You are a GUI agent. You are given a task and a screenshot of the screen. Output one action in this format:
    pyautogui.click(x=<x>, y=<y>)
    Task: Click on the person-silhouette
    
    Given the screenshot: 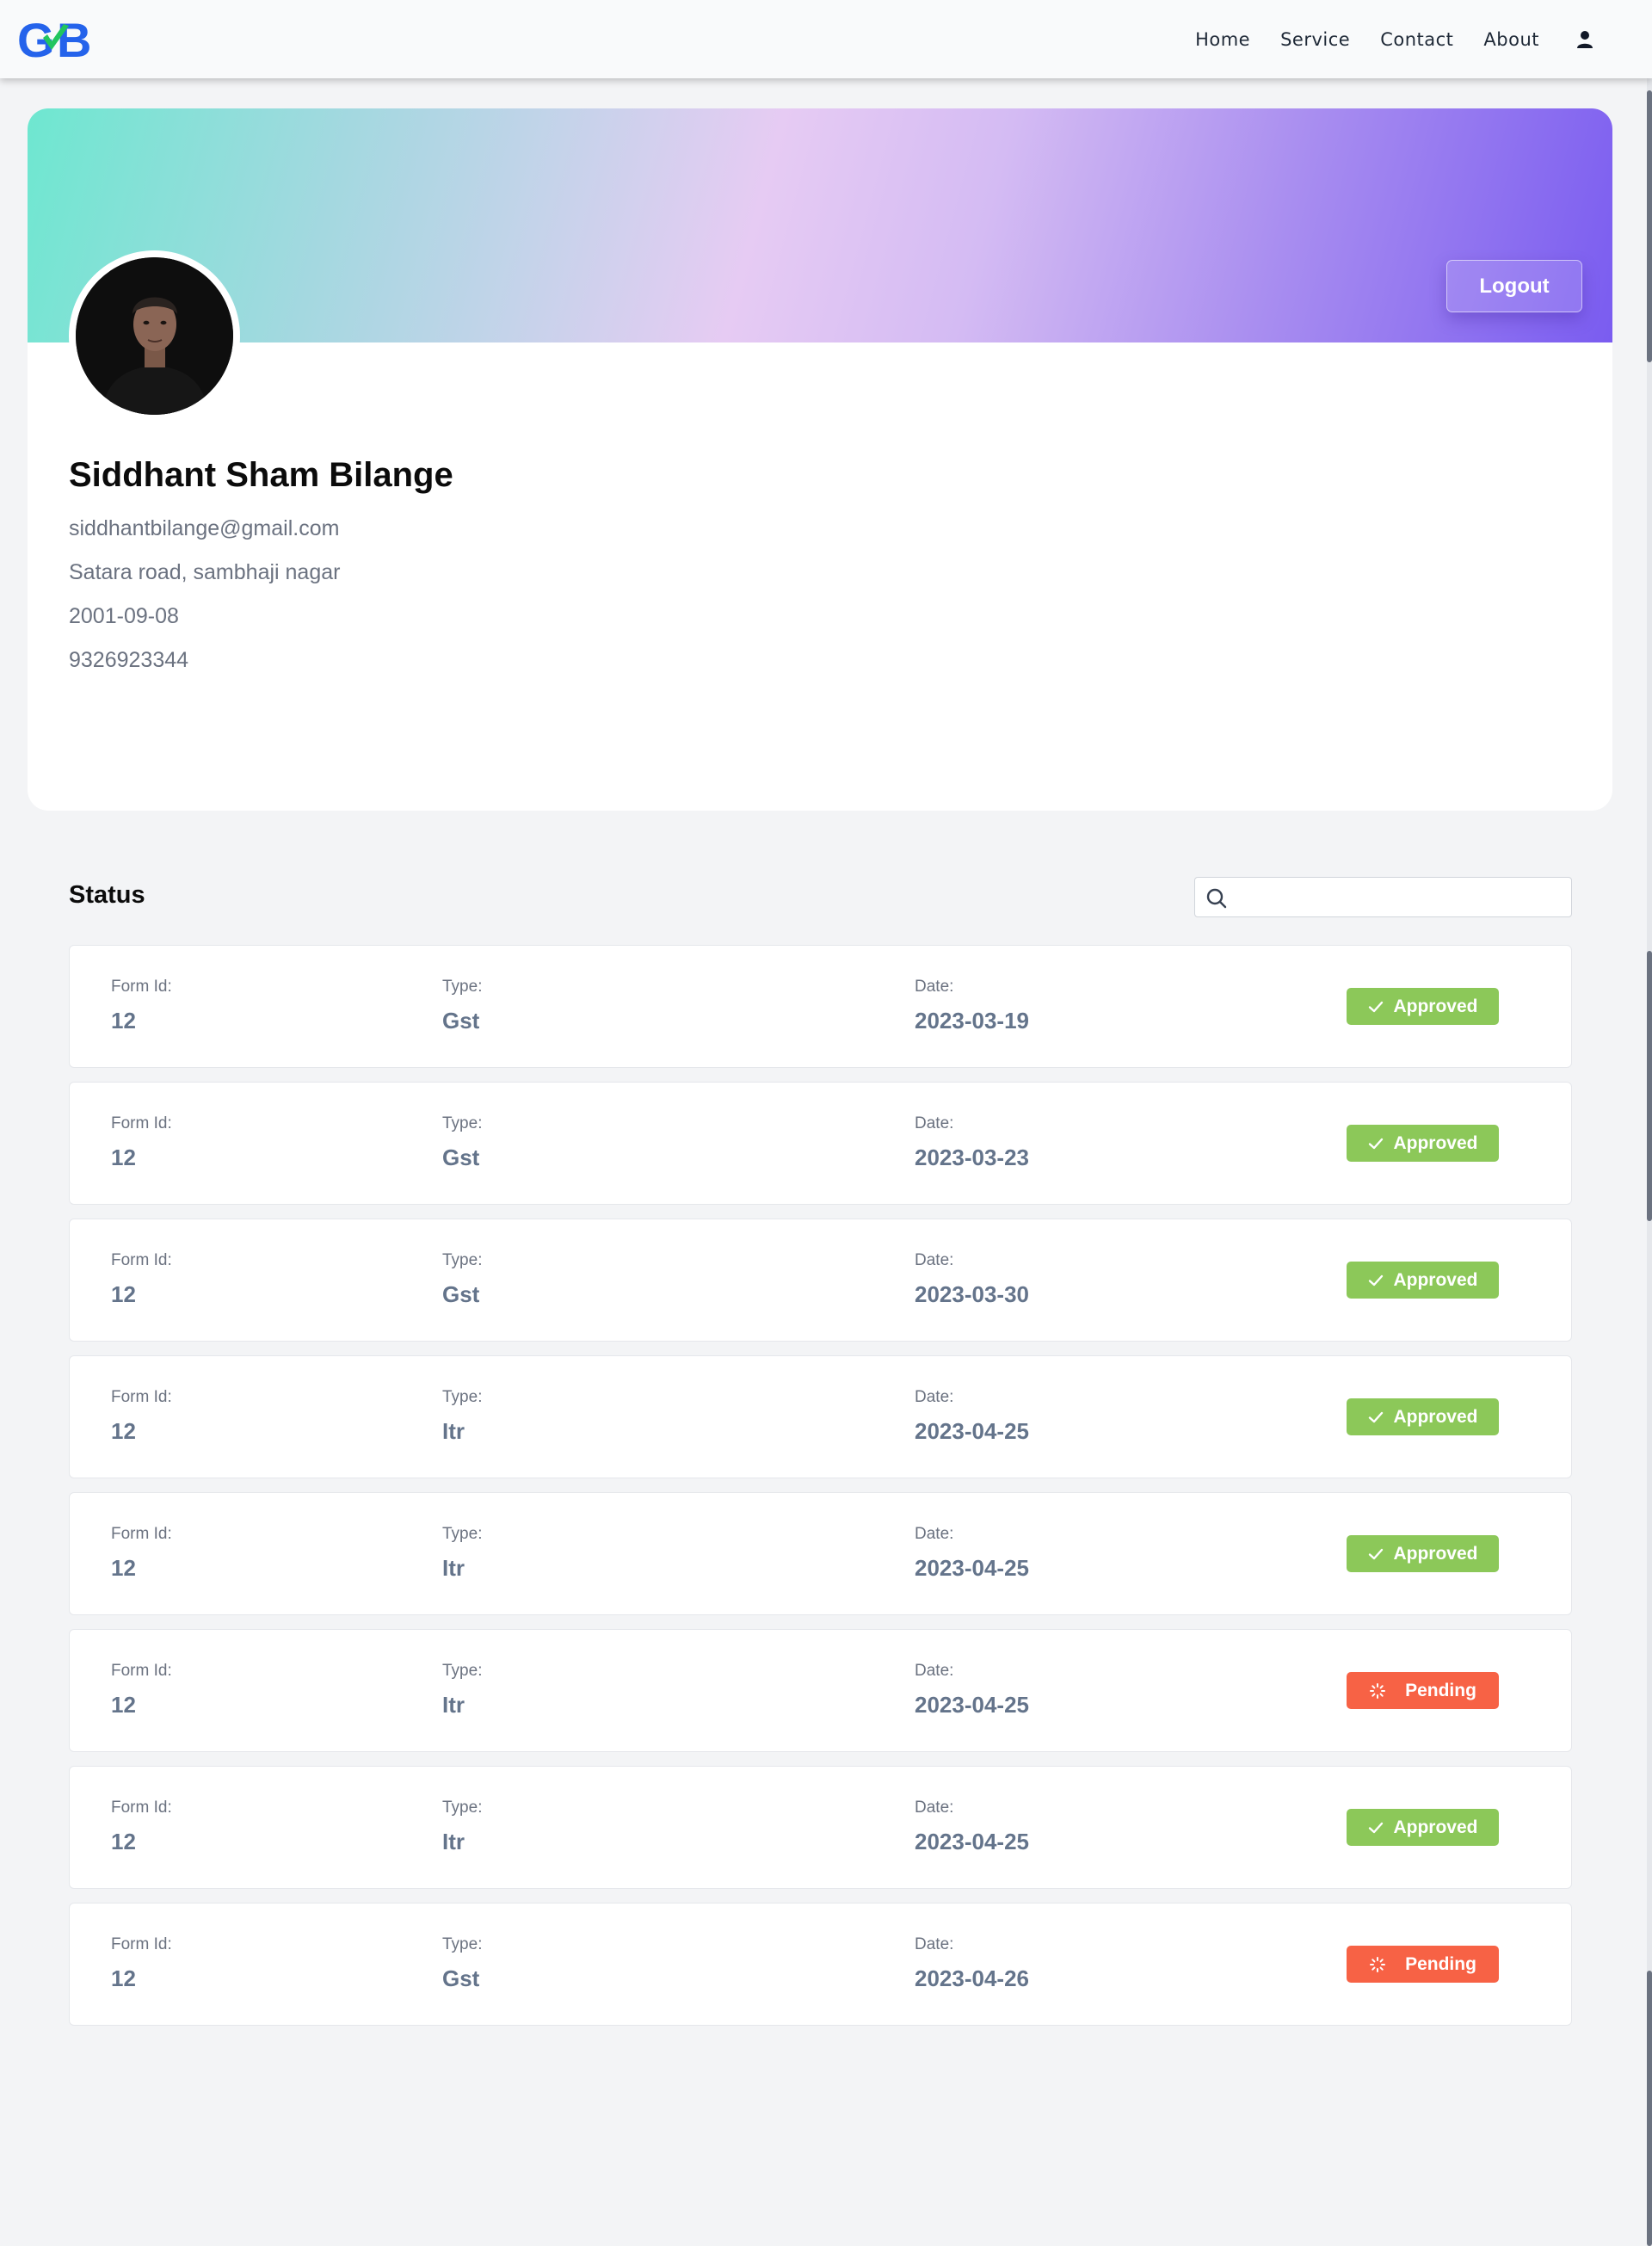 What is the action you would take?
    pyautogui.click(x=154, y=336)
    